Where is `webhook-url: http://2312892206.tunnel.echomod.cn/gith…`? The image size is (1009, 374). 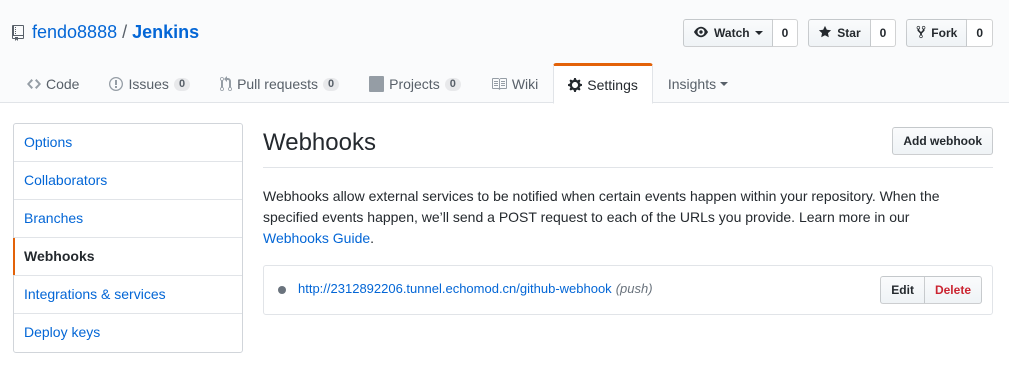
webhook-url: http://2312892206.tunnel.echomod.cn/gith… is located at coordinates (475, 288).